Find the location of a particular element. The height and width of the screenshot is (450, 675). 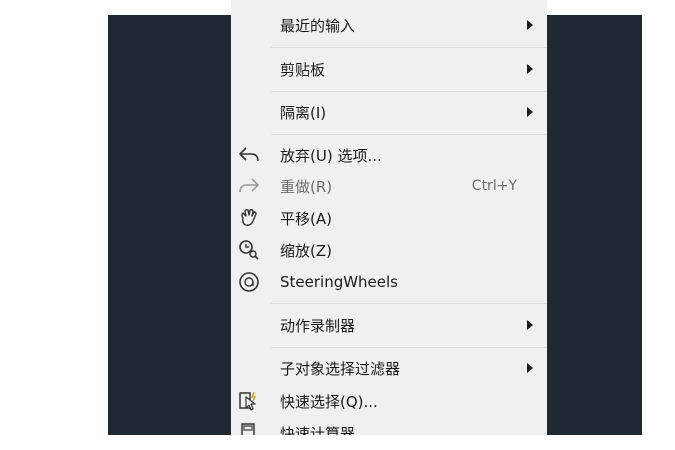

menu-item-label: 平移(A) is located at coordinates (306, 218).